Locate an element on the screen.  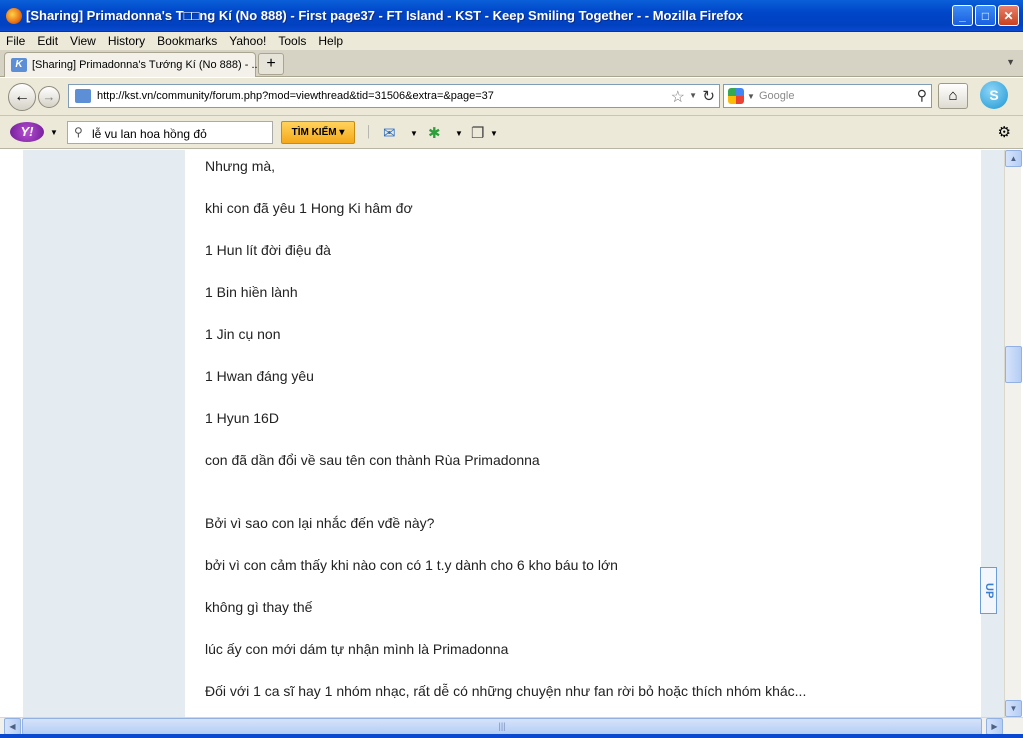
scroll-right-arrow-icon: ▶ is located at coordinates (994, 726).